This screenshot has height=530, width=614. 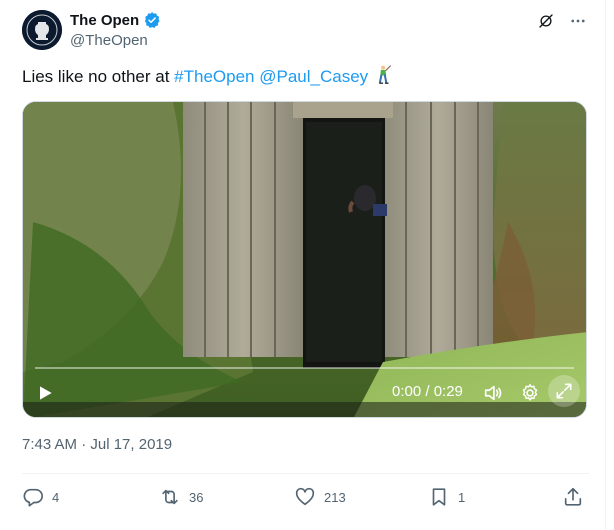 What do you see at coordinates (562, 21) in the screenshot?
I see `tweet-top-actions` at bounding box center [562, 21].